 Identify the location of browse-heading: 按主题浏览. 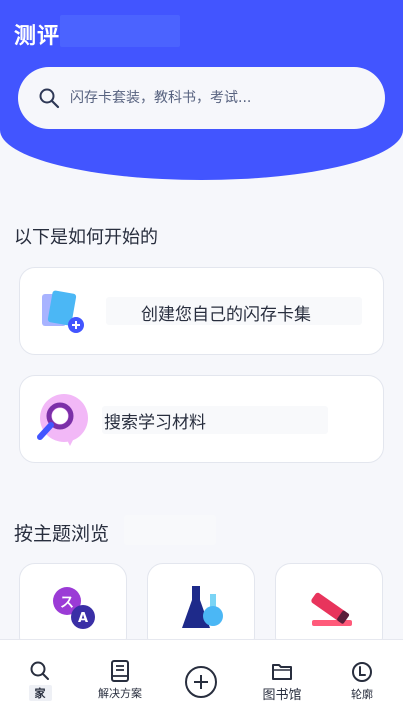
(62, 534).